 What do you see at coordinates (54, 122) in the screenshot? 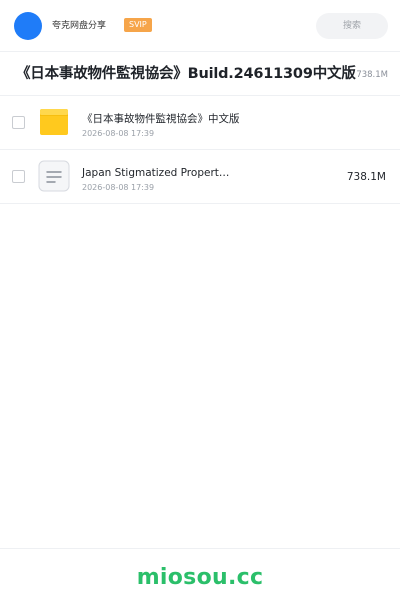
I see `folder-icon` at bounding box center [54, 122].